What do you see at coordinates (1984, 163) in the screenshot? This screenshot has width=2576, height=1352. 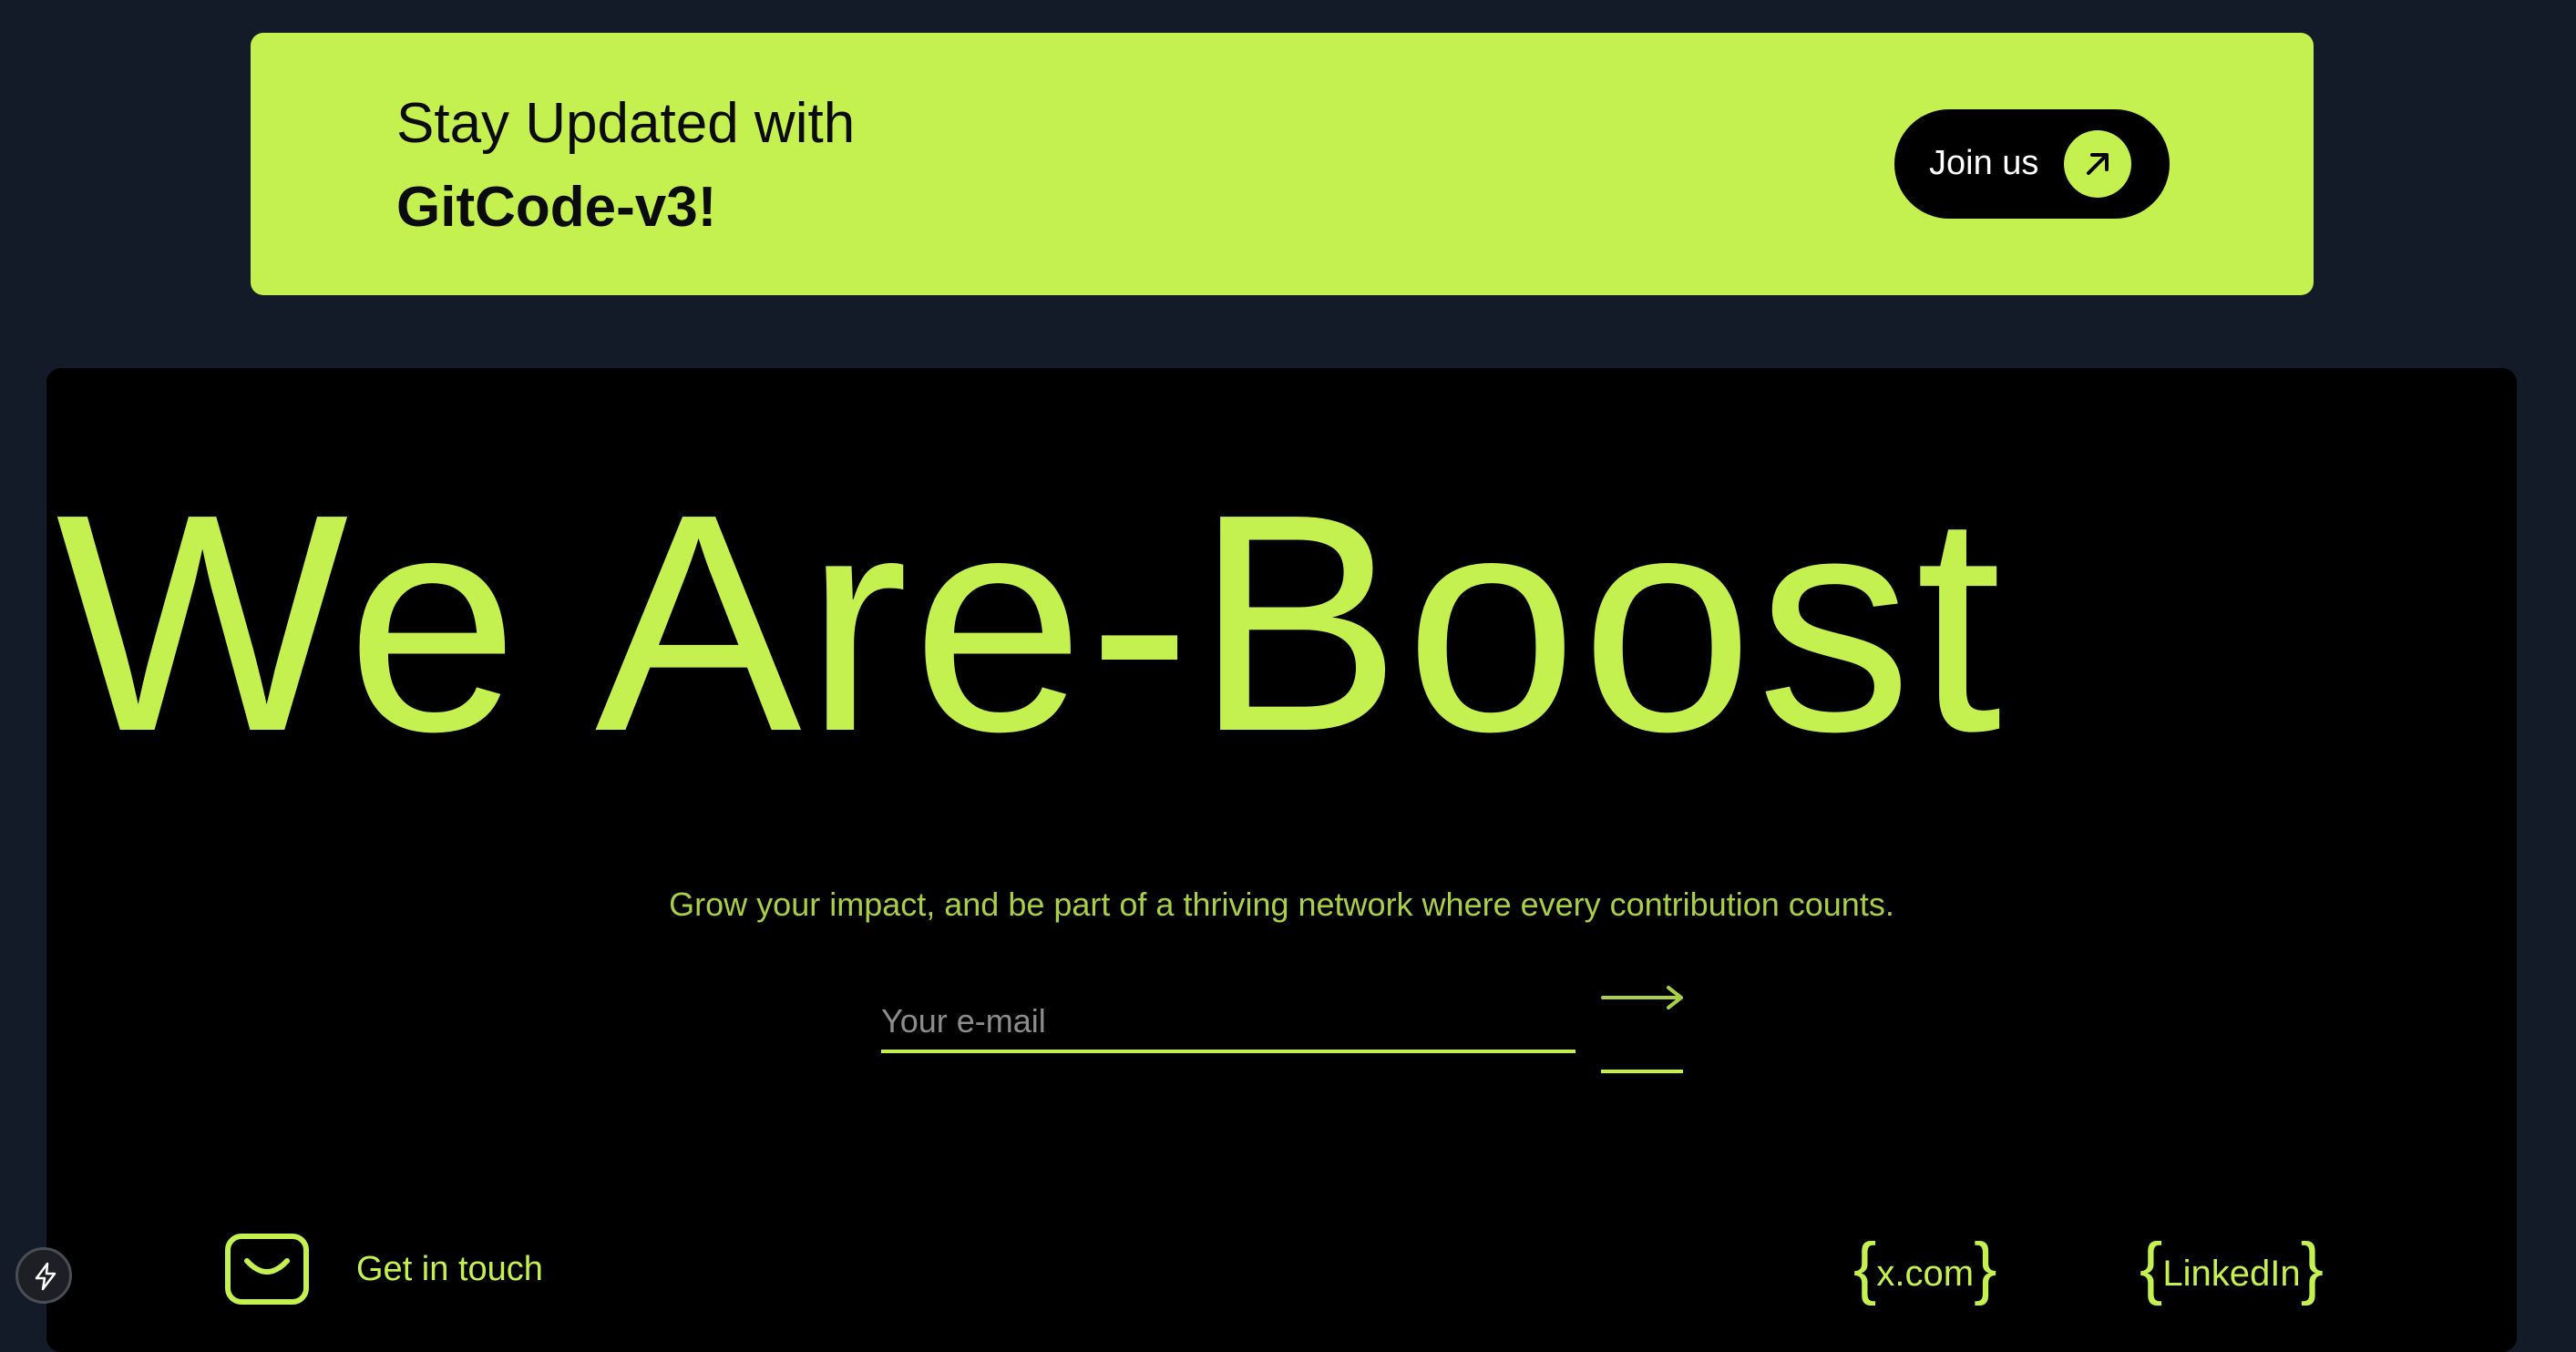 I see `join-us-label: Join us` at bounding box center [1984, 163].